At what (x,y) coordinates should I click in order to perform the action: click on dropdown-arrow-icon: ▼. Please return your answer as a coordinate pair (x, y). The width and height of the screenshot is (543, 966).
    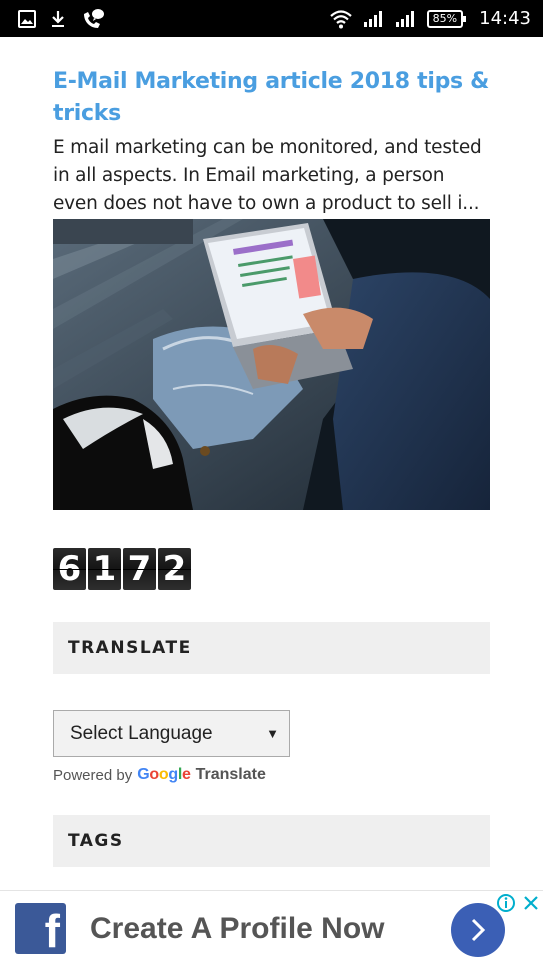
    Looking at the image, I should click on (272, 733).